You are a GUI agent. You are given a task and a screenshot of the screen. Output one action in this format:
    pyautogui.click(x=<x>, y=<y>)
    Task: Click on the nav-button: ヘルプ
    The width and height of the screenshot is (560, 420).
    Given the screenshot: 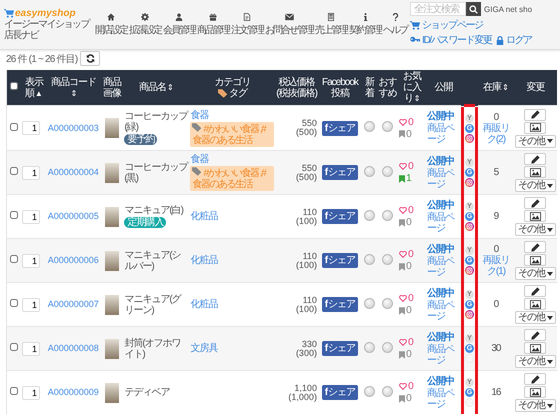 What is the action you would take?
    pyautogui.click(x=395, y=24)
    